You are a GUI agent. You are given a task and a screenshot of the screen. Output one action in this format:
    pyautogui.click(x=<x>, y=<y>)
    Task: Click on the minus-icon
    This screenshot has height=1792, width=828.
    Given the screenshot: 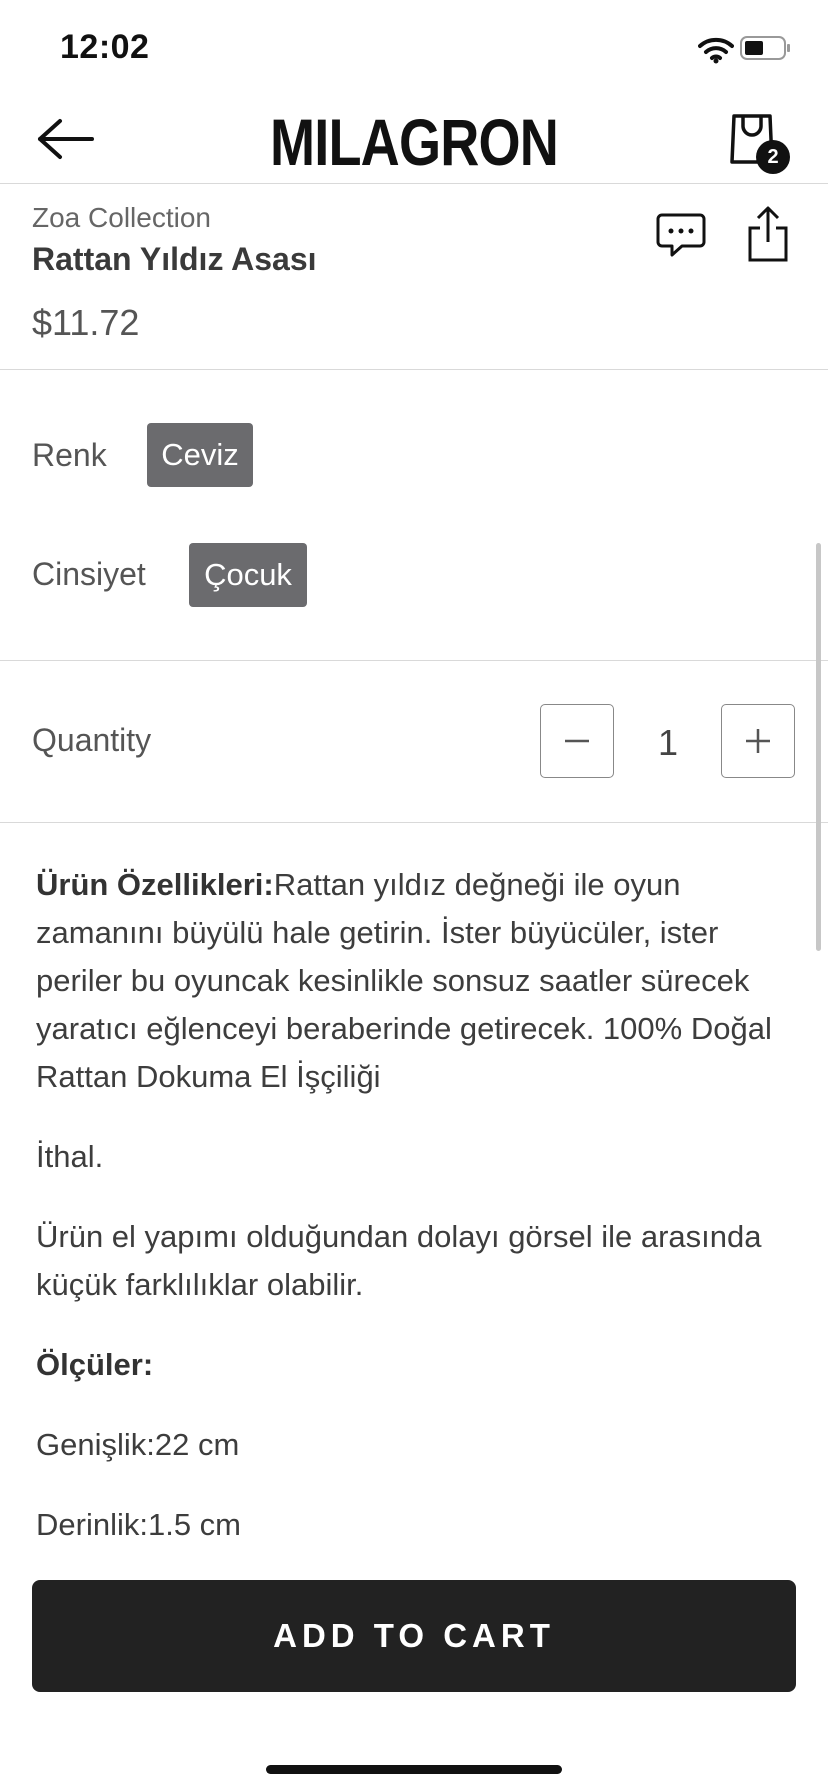 What is the action you would take?
    pyautogui.click(x=577, y=741)
    